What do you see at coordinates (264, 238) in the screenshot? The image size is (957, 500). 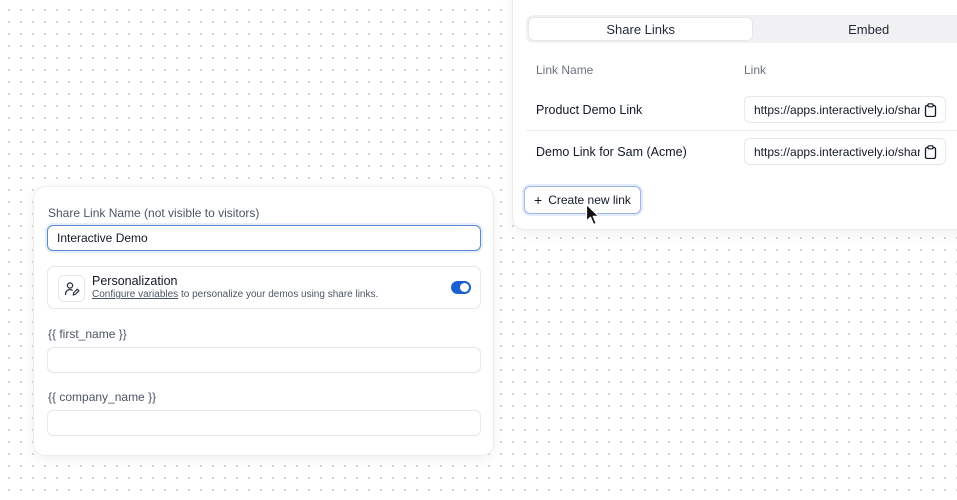 I see `share-link-name-input` at bounding box center [264, 238].